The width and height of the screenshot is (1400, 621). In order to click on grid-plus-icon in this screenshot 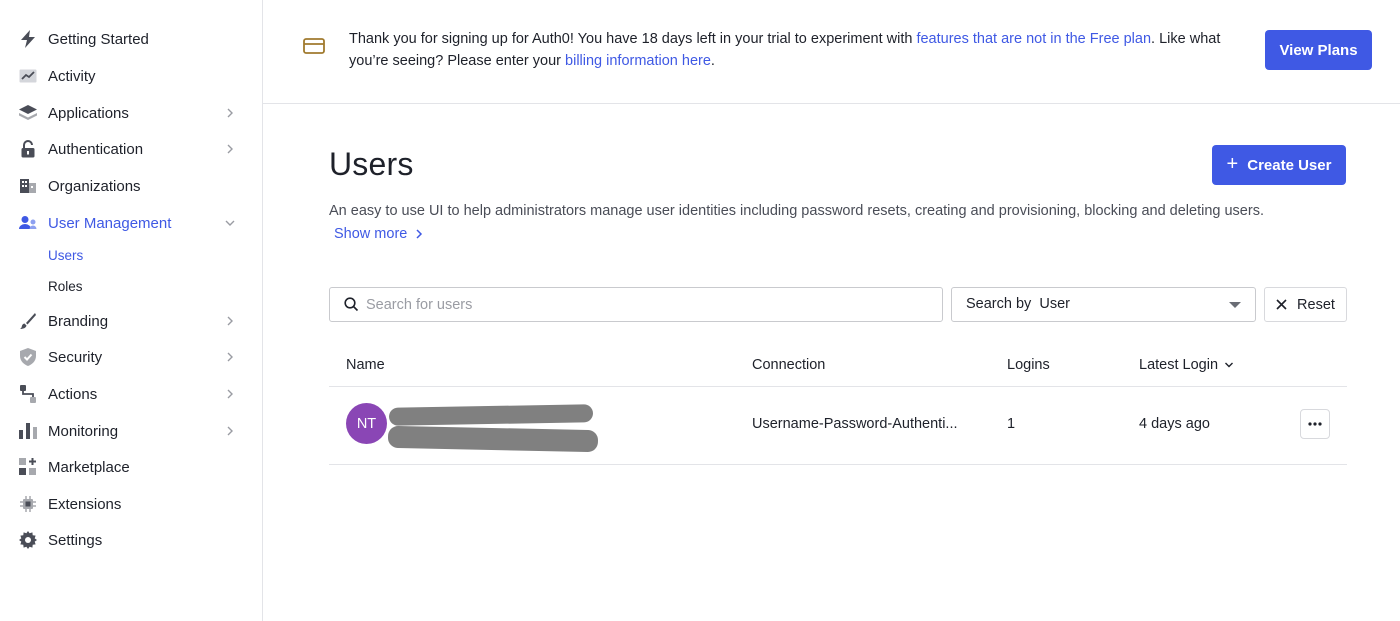, I will do `click(28, 467)`.